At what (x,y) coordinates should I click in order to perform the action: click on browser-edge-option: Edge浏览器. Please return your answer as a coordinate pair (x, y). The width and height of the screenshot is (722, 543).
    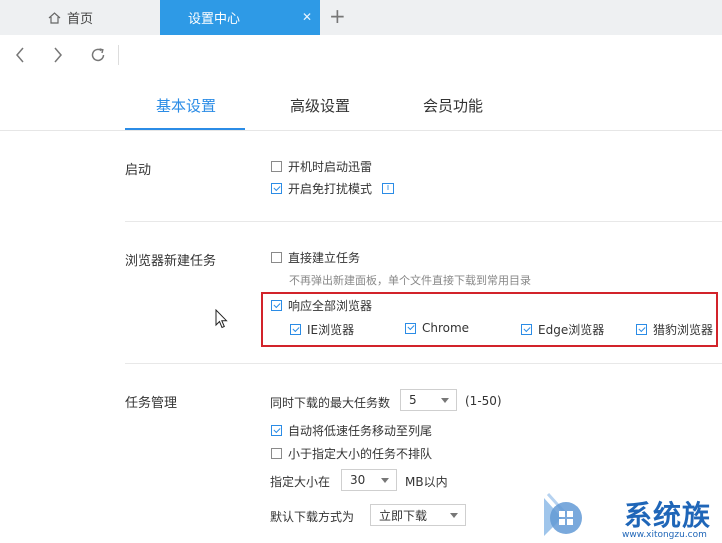
    Looking at the image, I should click on (562, 329).